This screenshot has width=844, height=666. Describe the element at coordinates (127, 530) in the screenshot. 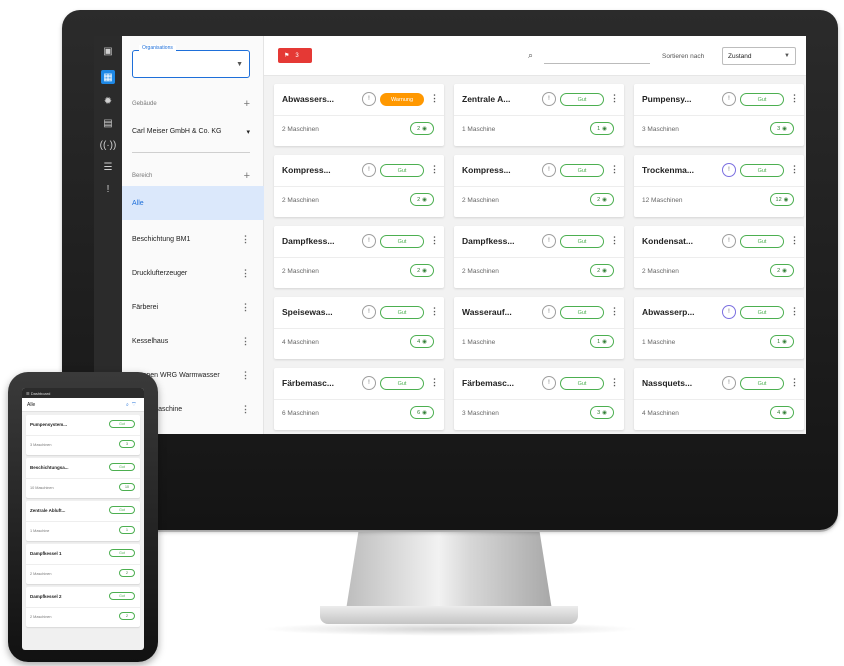

I see `connection-pill: 1` at that location.